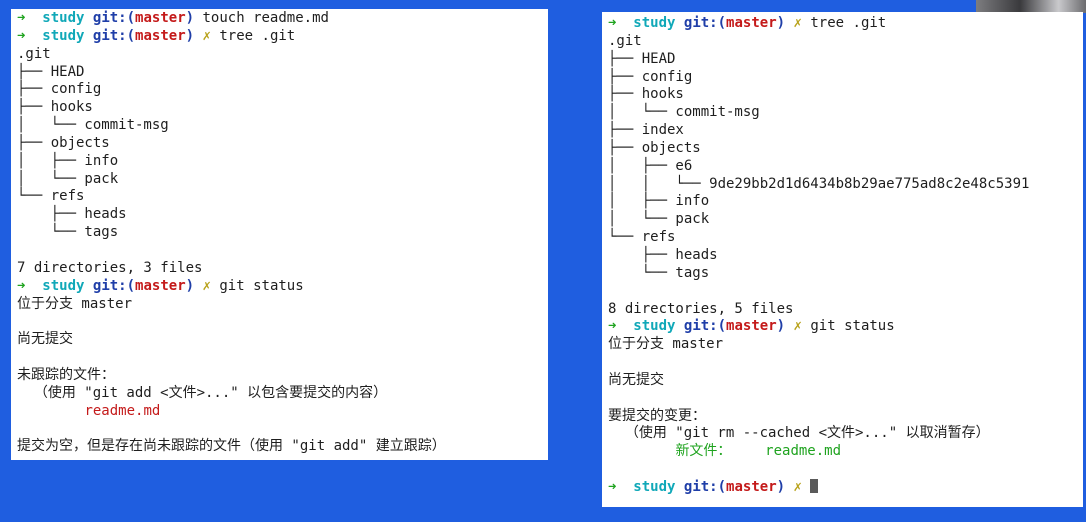 The image size is (1086, 522). What do you see at coordinates (110, 267) in the screenshot?
I see `tree-summary: 7 directories, 3 files` at bounding box center [110, 267].